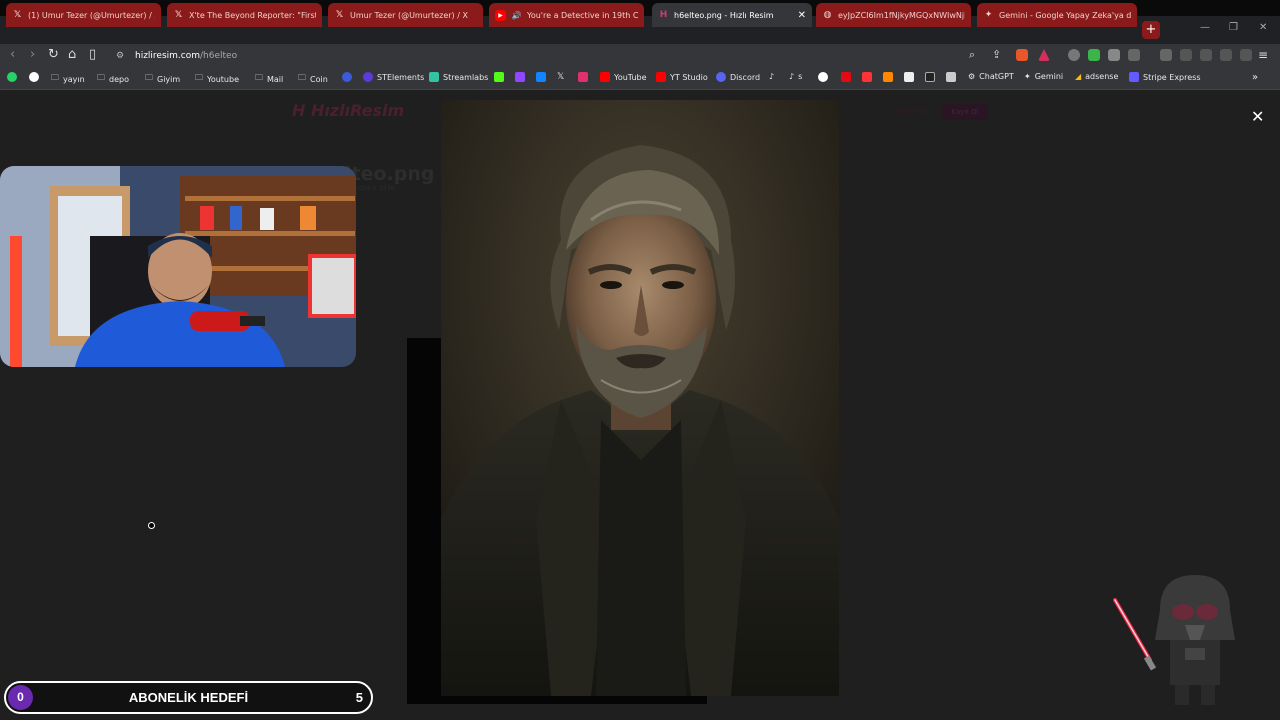 Image resolution: width=1280 pixels, height=720 pixels. What do you see at coordinates (1057, 15) in the screenshot?
I see `tab-7: ✦ Gemini - Google Yapay Zeka'ya doğ` at bounding box center [1057, 15].